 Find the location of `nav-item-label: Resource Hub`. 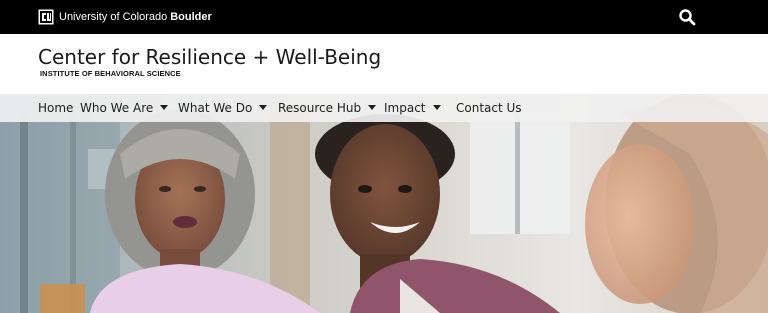

nav-item-label: Resource Hub is located at coordinates (320, 108).